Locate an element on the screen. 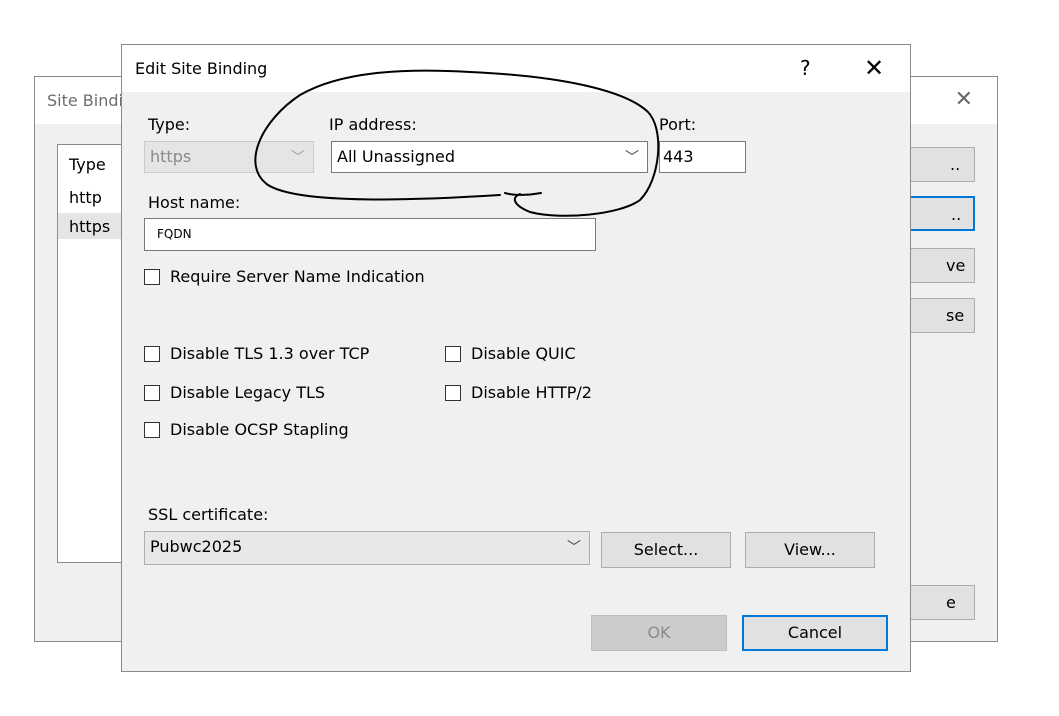  bg-button-edit: .. is located at coordinates (942, 213).